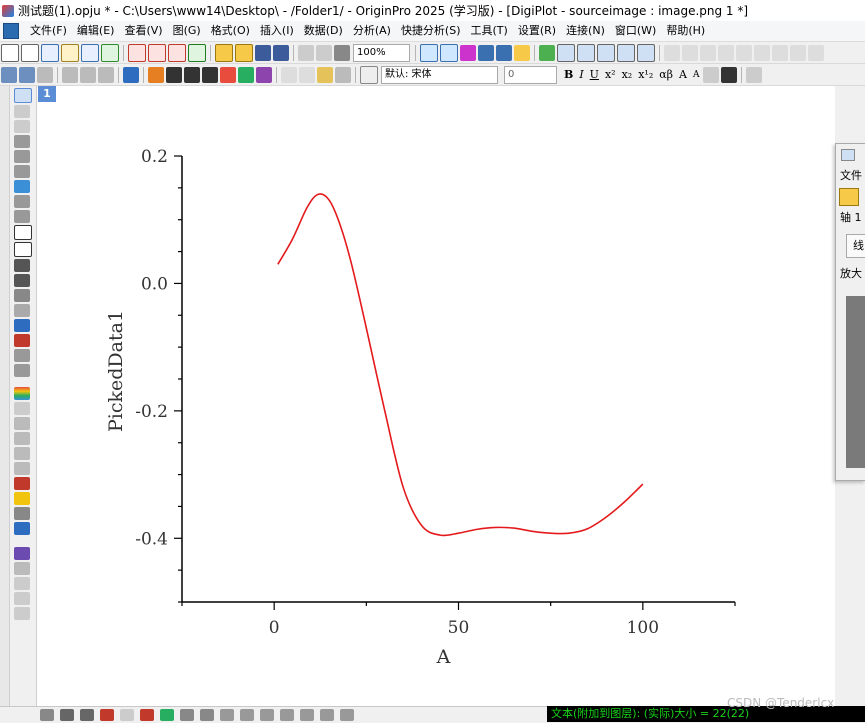  What do you see at coordinates (22, 513) in the screenshot?
I see `matrix-icon` at bounding box center [22, 513].